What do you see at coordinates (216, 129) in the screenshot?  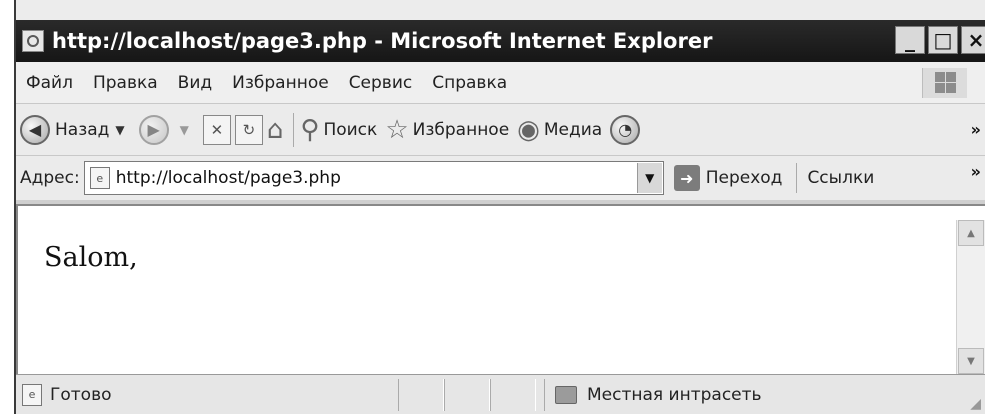 I see `stop-icon: ✕` at bounding box center [216, 129].